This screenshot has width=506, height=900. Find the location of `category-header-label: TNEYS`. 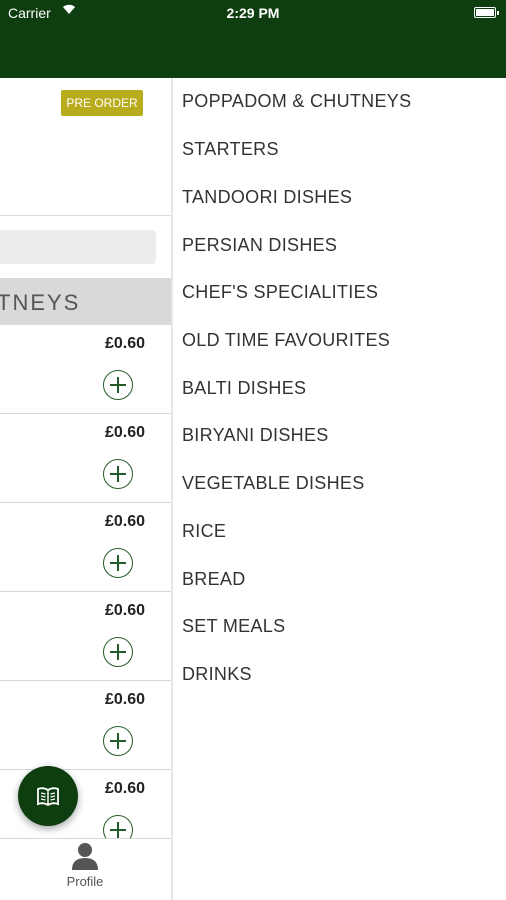

category-header-label: TNEYS is located at coordinates (40, 302).